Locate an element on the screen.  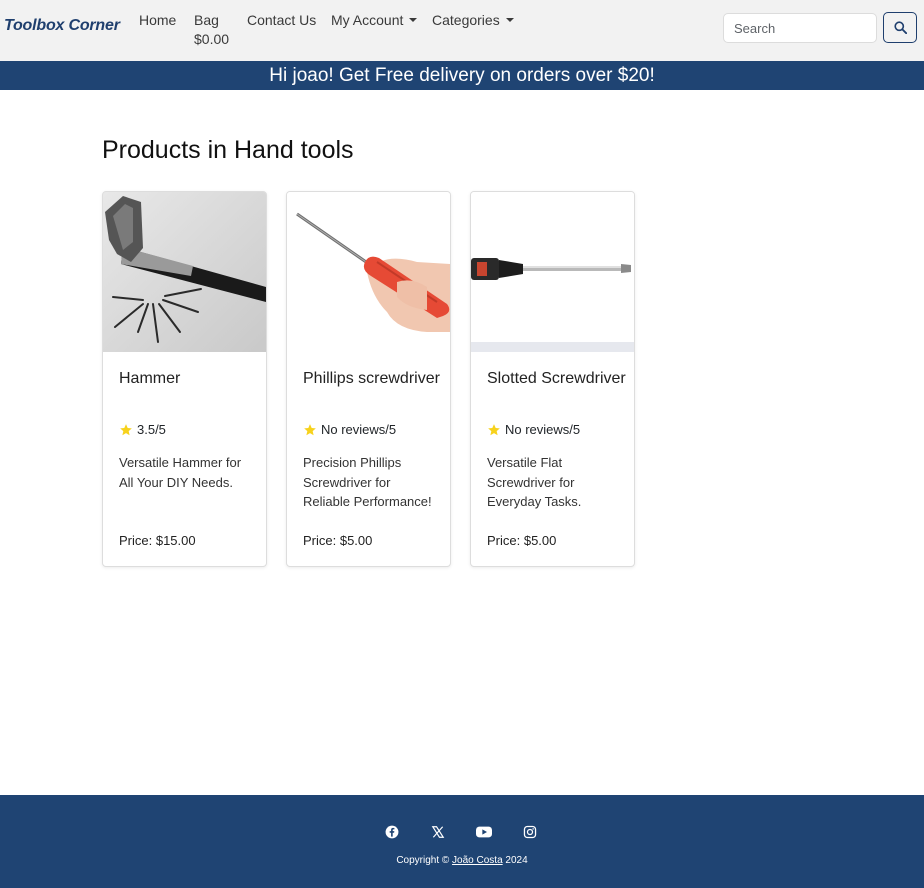
page-title: Products in Hand tools is located at coordinates (228, 150).